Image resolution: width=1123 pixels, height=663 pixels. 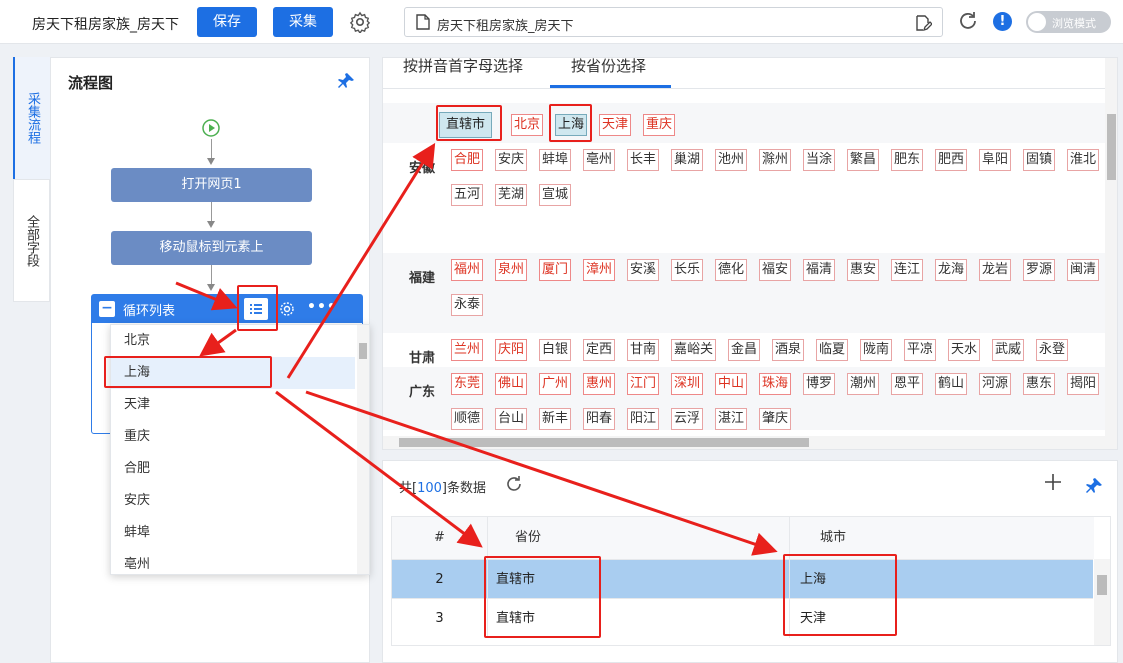 What do you see at coordinates (1039, 270) in the screenshot?
I see `city-chip: 罗源` at bounding box center [1039, 270].